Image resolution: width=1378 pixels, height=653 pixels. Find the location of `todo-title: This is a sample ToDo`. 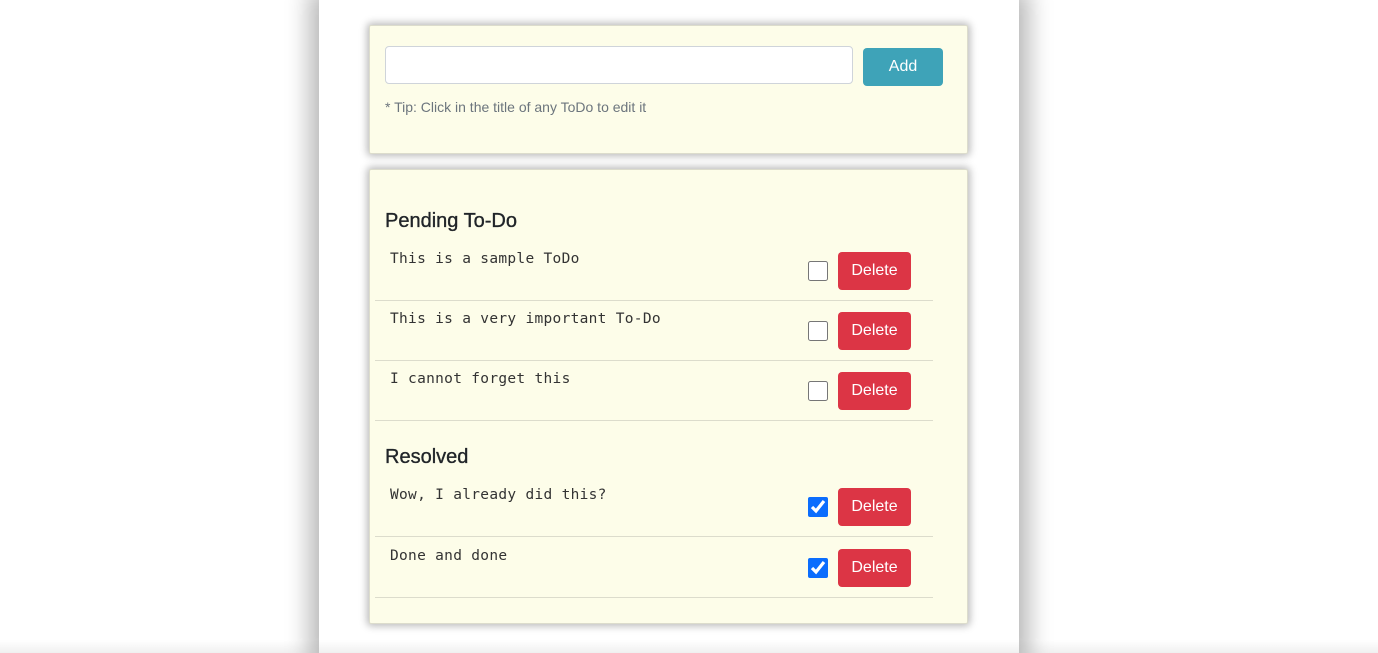

todo-title: This is a sample ToDo is located at coordinates (485, 259).